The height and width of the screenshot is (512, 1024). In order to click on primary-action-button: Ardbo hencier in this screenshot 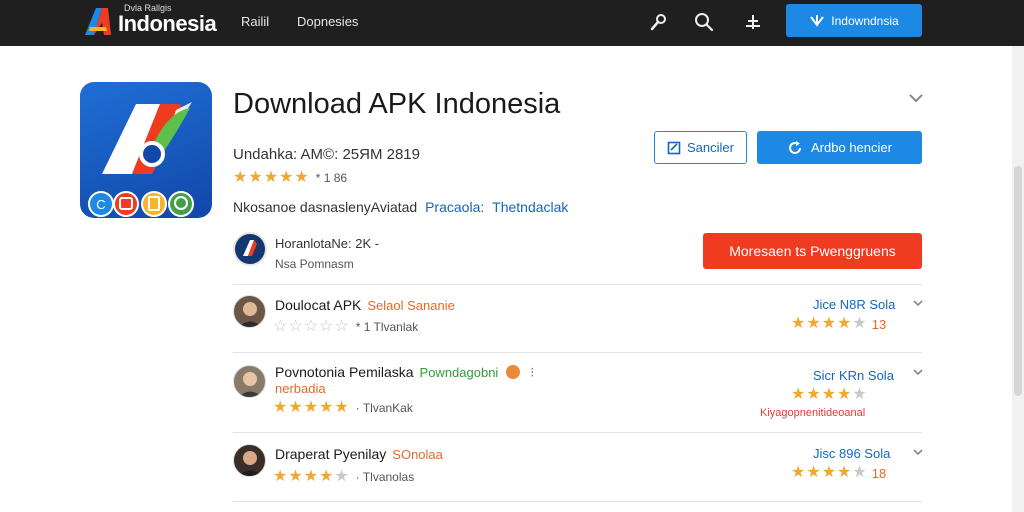, I will do `click(839, 147)`.